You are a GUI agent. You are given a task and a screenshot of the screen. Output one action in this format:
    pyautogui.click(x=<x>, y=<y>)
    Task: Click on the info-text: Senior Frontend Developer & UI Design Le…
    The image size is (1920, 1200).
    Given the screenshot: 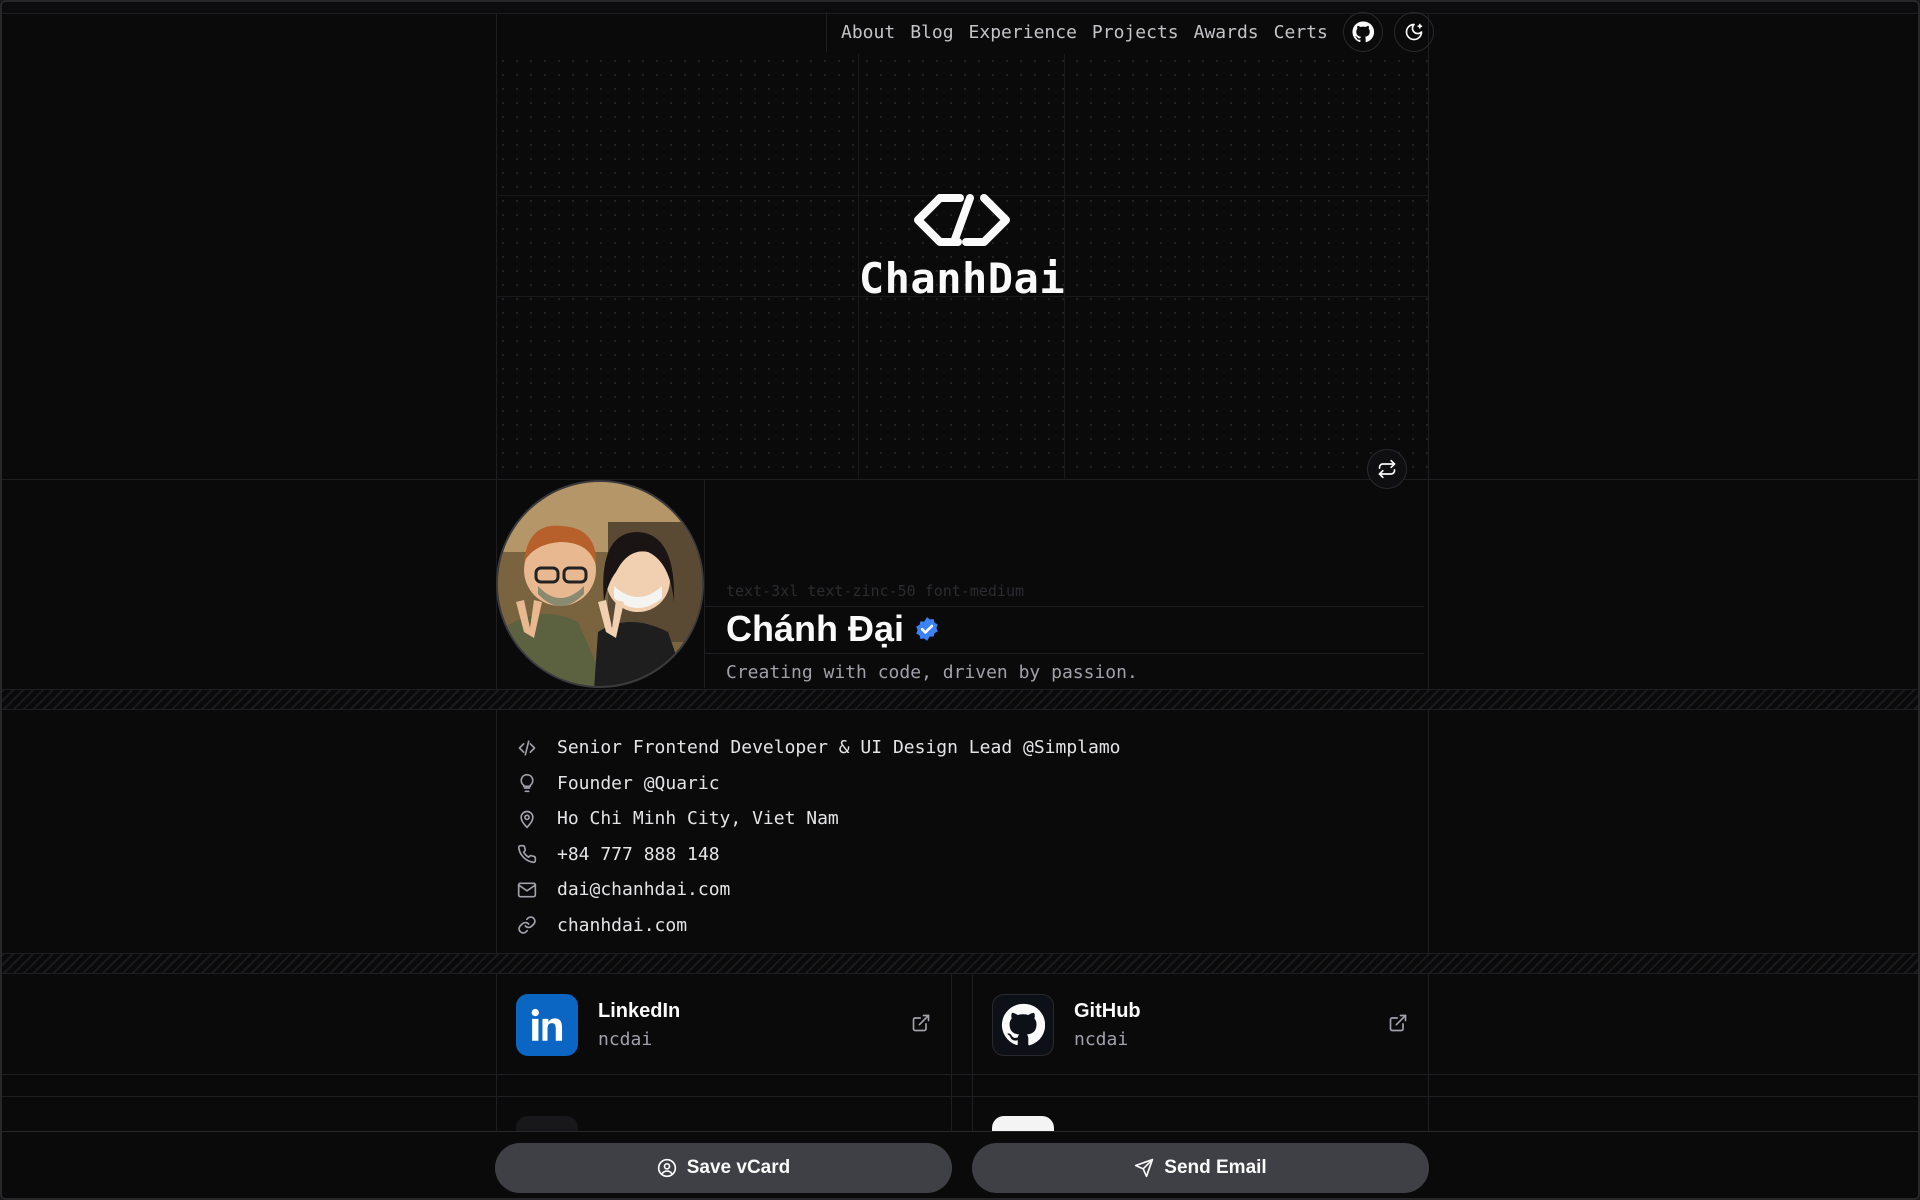 What is the action you would take?
    pyautogui.click(x=839, y=748)
    